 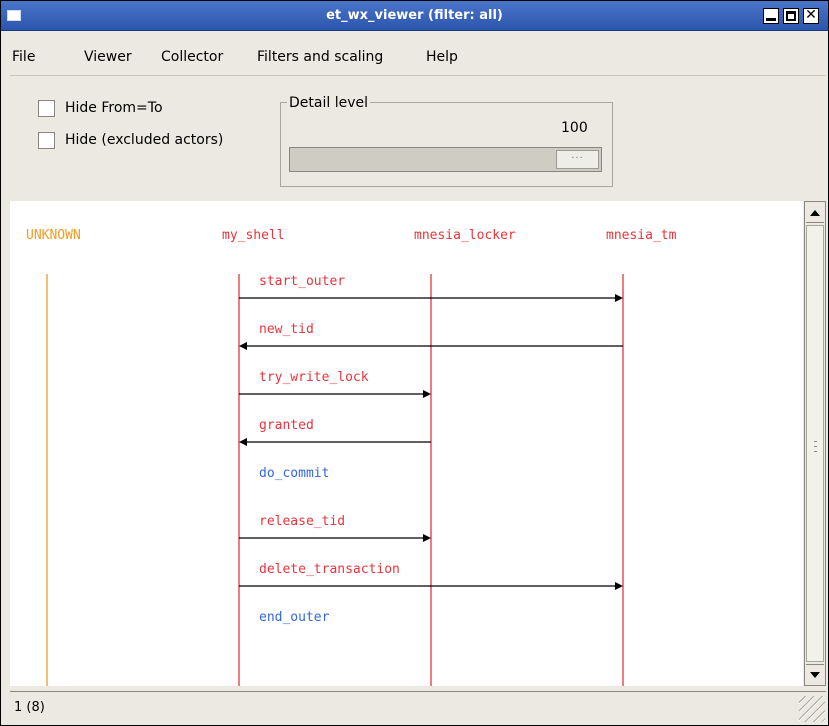 I want to click on arrow-up-icon, so click(x=815, y=213).